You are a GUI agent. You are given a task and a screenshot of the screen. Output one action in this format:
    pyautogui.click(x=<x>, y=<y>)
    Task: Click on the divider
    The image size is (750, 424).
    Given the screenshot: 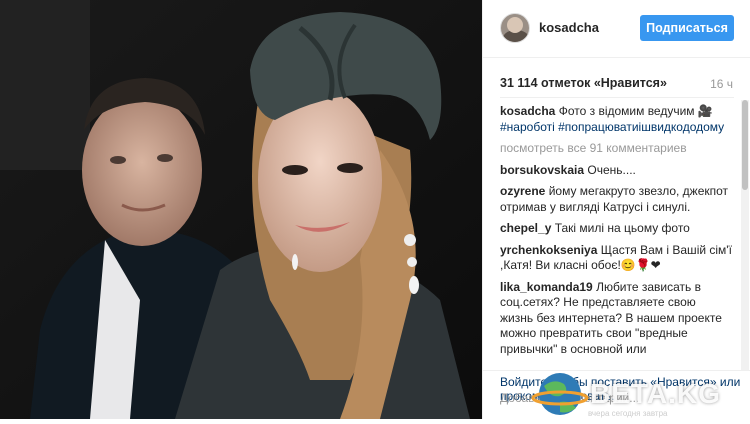 What is the action you would take?
    pyautogui.click(x=617, y=97)
    